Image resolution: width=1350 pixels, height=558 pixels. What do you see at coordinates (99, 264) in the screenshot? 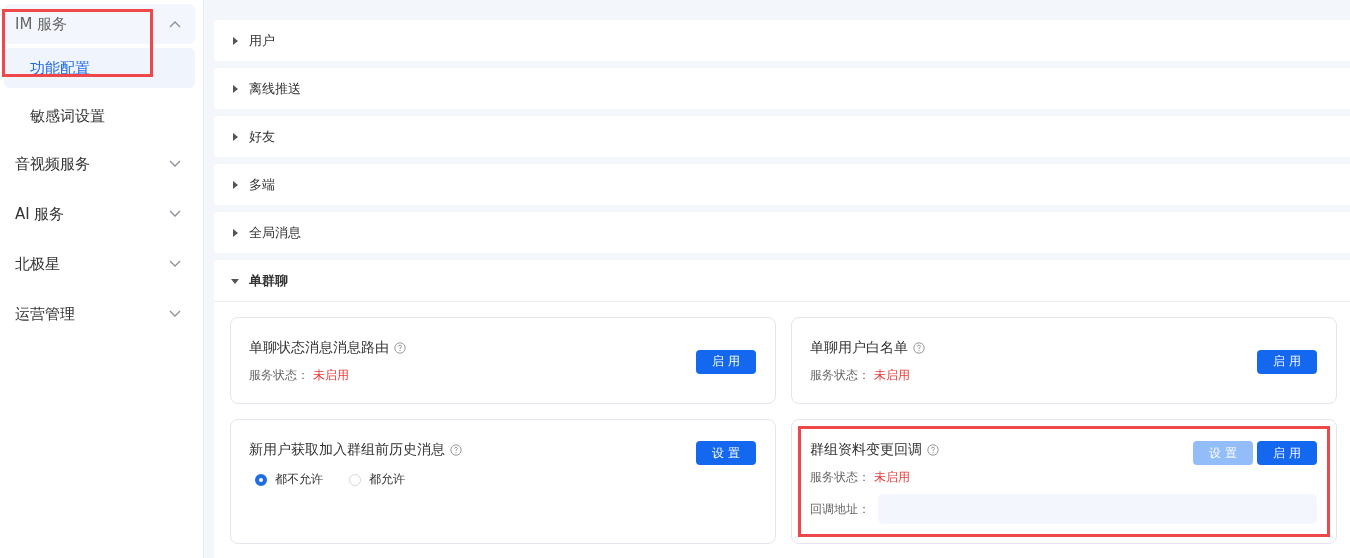
I see `nav-group: 北极星` at bounding box center [99, 264].